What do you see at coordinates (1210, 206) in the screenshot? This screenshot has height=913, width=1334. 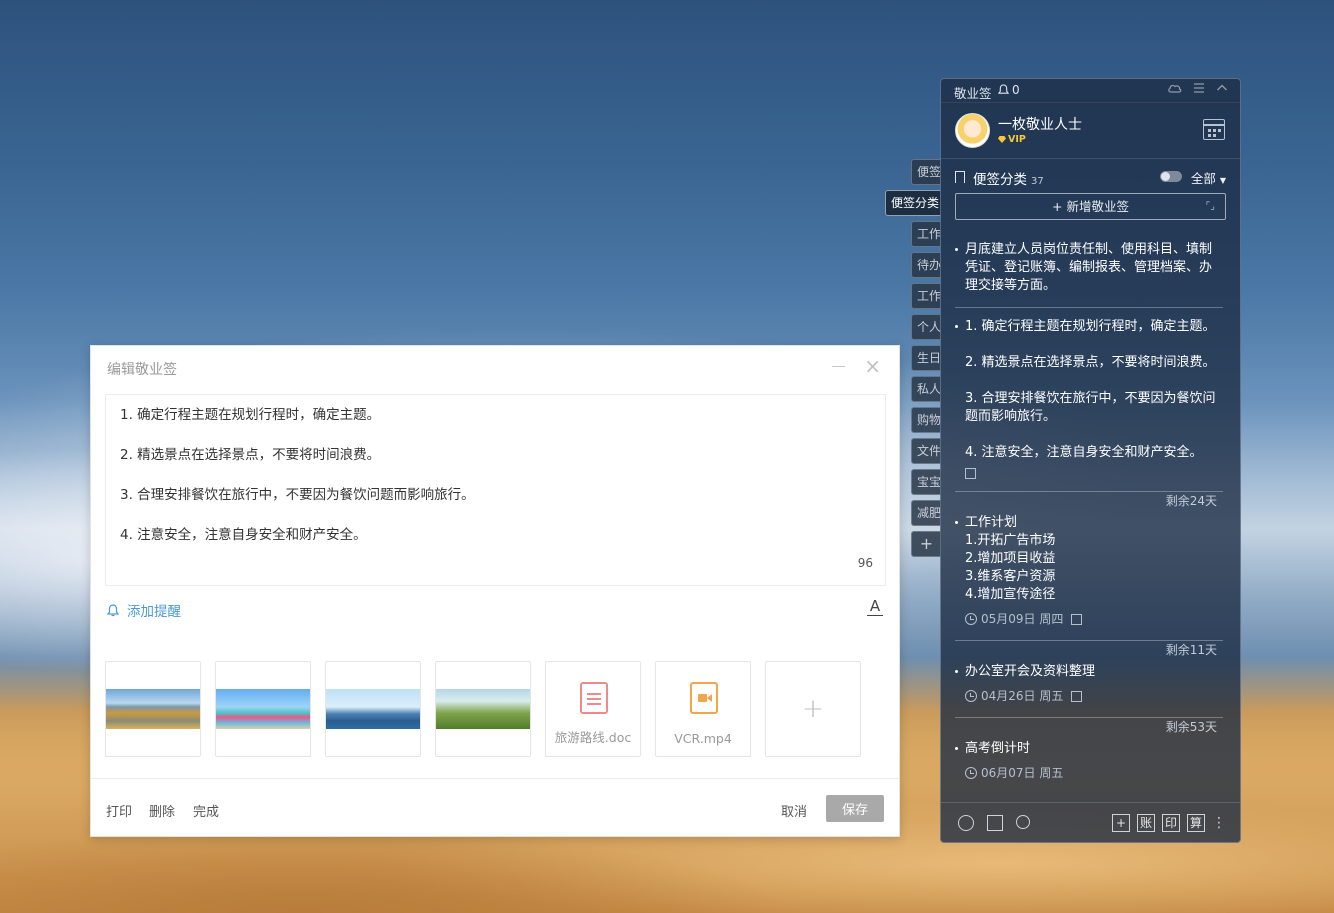 I see `expand-icon: ⌜⌟` at bounding box center [1210, 206].